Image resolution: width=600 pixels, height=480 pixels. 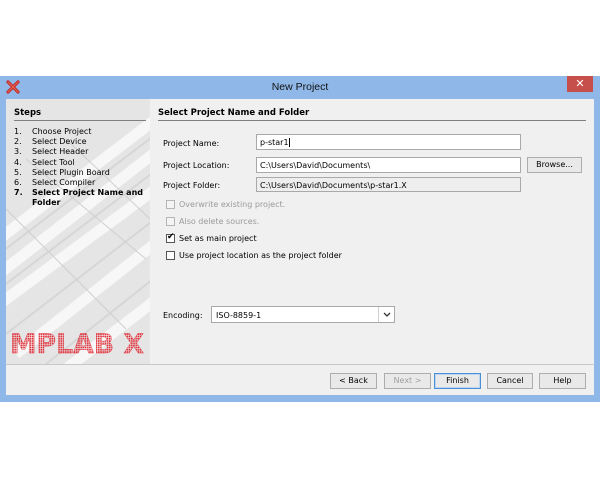 What do you see at coordinates (78, 198) in the screenshot?
I see `step-item-current: 7. Select Project Name and Folder` at bounding box center [78, 198].